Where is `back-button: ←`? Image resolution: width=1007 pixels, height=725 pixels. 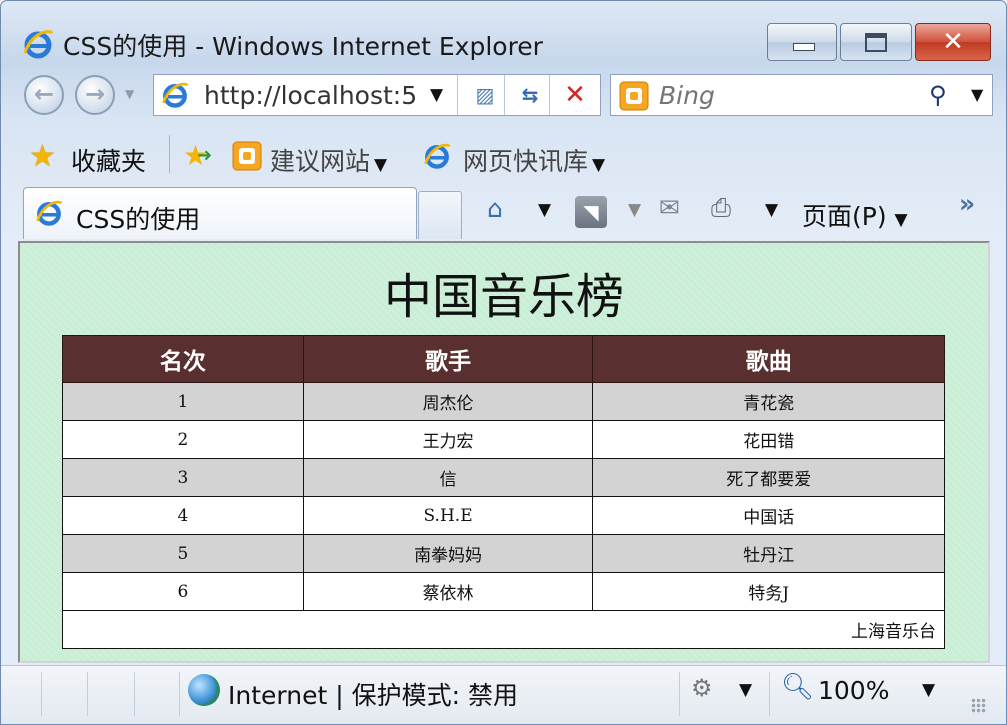 back-button: ← is located at coordinates (44, 95).